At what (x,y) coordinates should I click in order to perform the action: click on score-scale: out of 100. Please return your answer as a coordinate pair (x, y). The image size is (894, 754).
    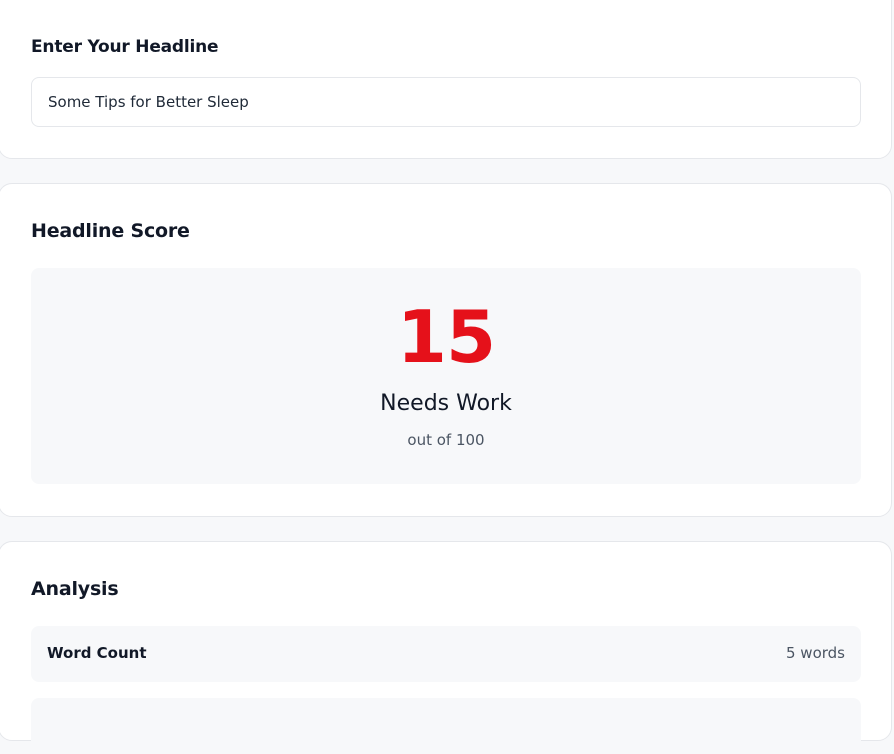
    Looking at the image, I should click on (446, 440).